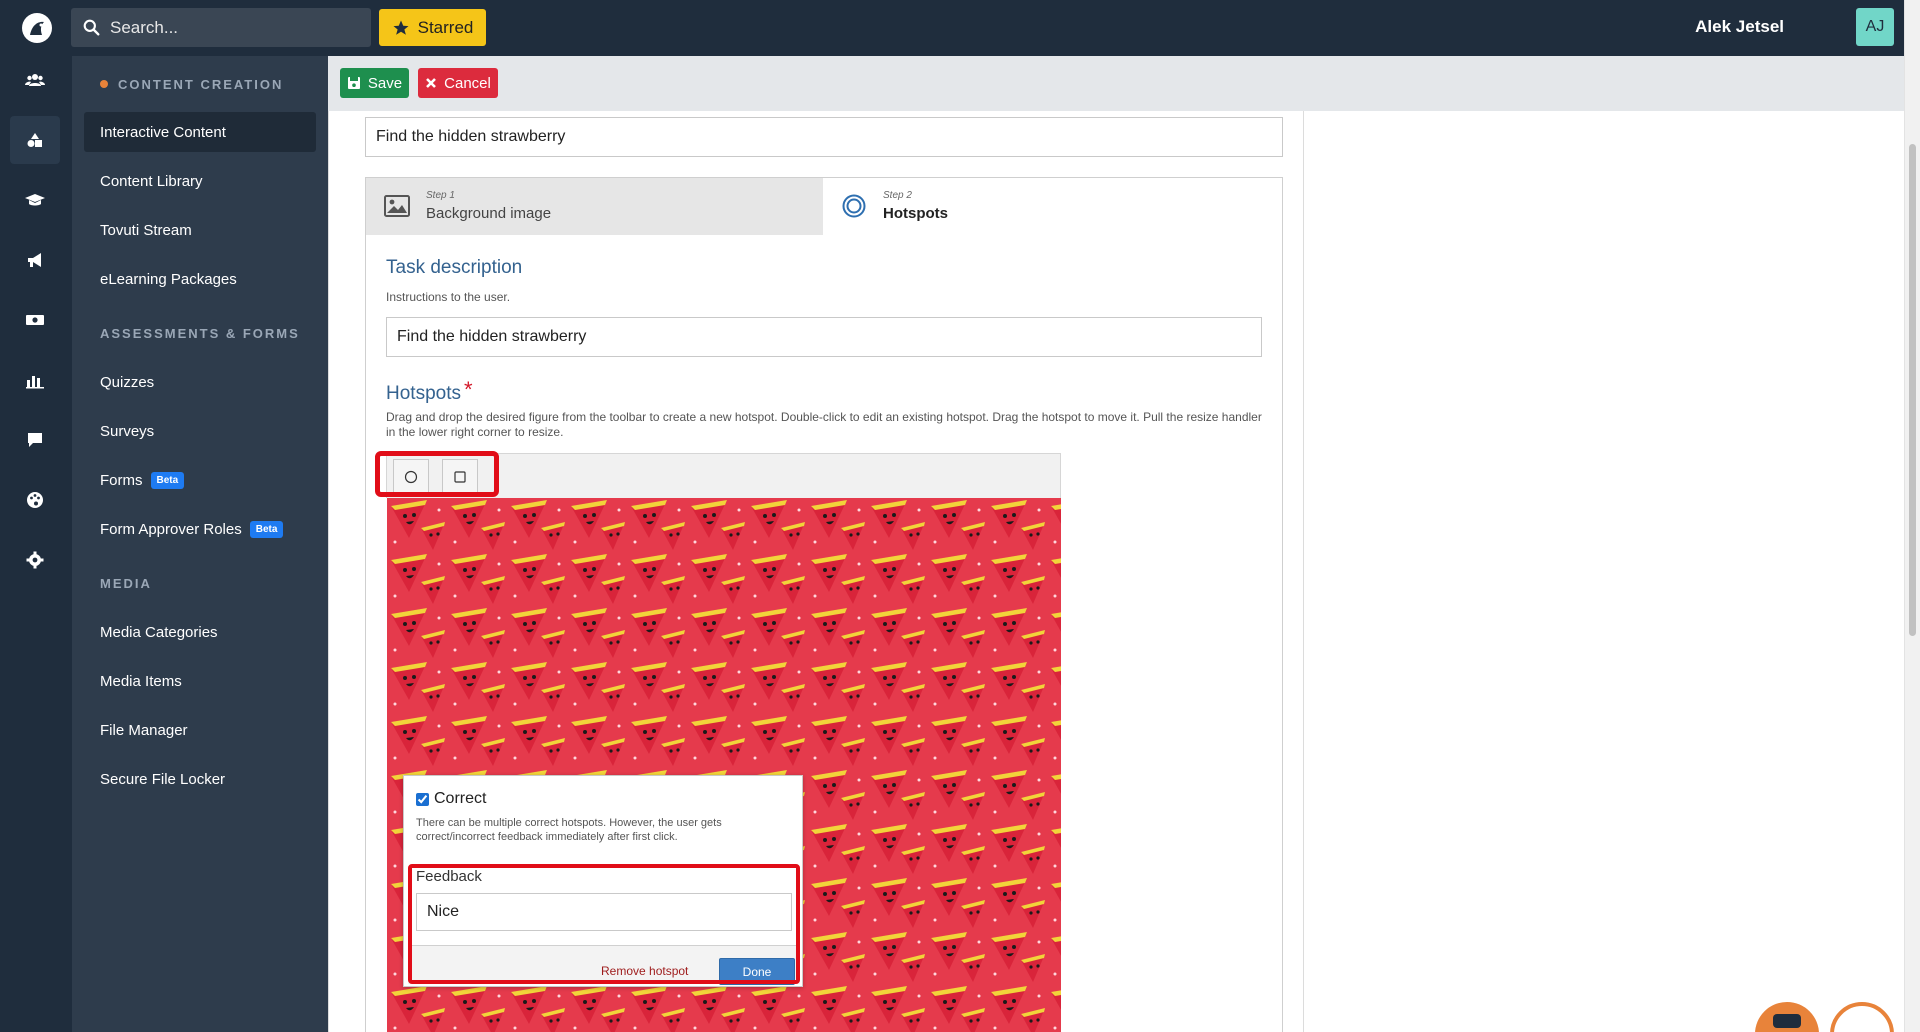 The width and height of the screenshot is (1920, 1032). What do you see at coordinates (191, 84) in the screenshot?
I see `section-content-creation: CONTENT CREATION` at bounding box center [191, 84].